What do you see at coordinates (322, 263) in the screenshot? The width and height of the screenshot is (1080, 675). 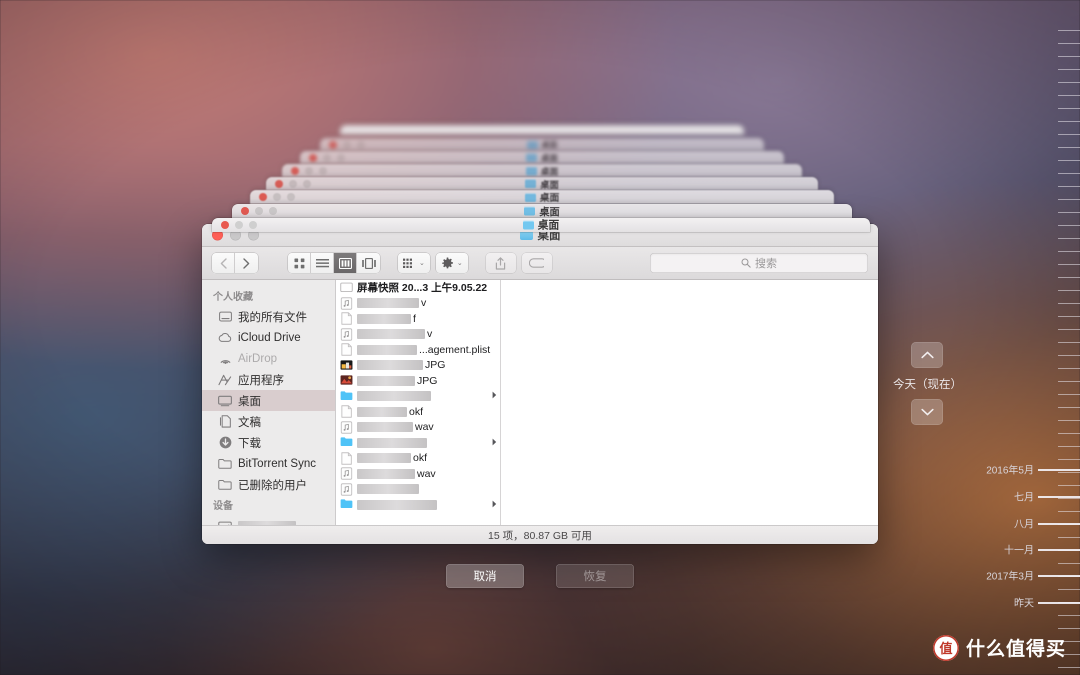 I see `list-view-button` at bounding box center [322, 263].